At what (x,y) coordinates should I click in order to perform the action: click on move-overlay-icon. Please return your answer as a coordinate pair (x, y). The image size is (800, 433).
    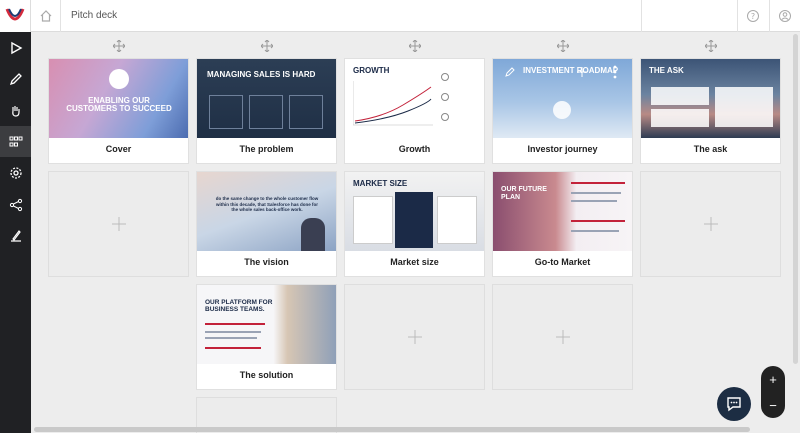
    Looking at the image, I should click on (582, 72).